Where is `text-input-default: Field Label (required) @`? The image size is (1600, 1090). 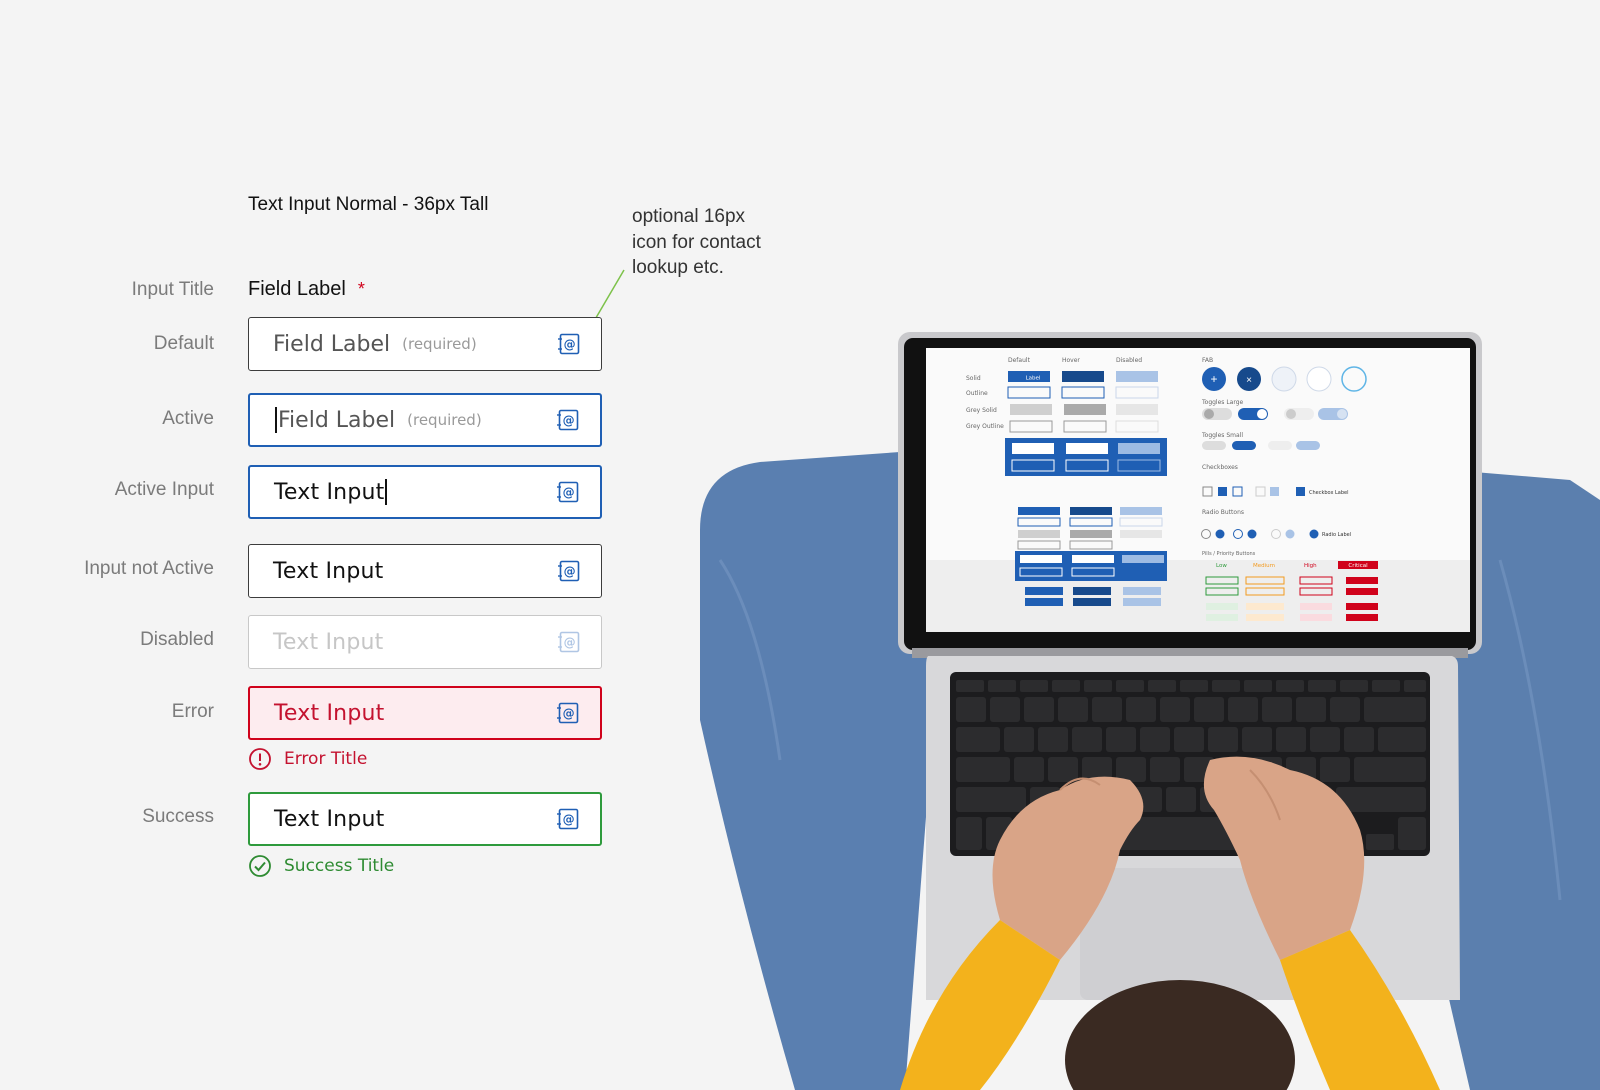 text-input-default: Field Label (required) @ is located at coordinates (425, 344).